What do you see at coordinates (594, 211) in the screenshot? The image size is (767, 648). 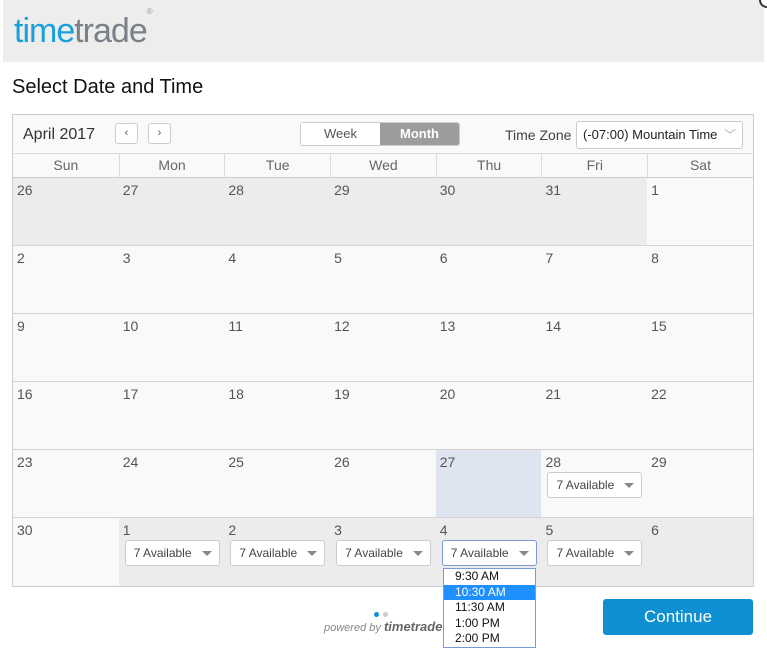 I see `calendar-day-cell: 31` at bounding box center [594, 211].